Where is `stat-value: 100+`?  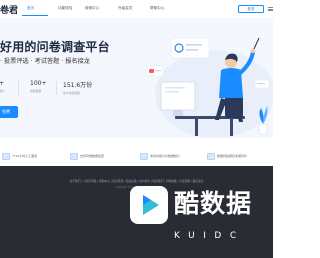
stat-value: 100+ is located at coordinates (38, 83).